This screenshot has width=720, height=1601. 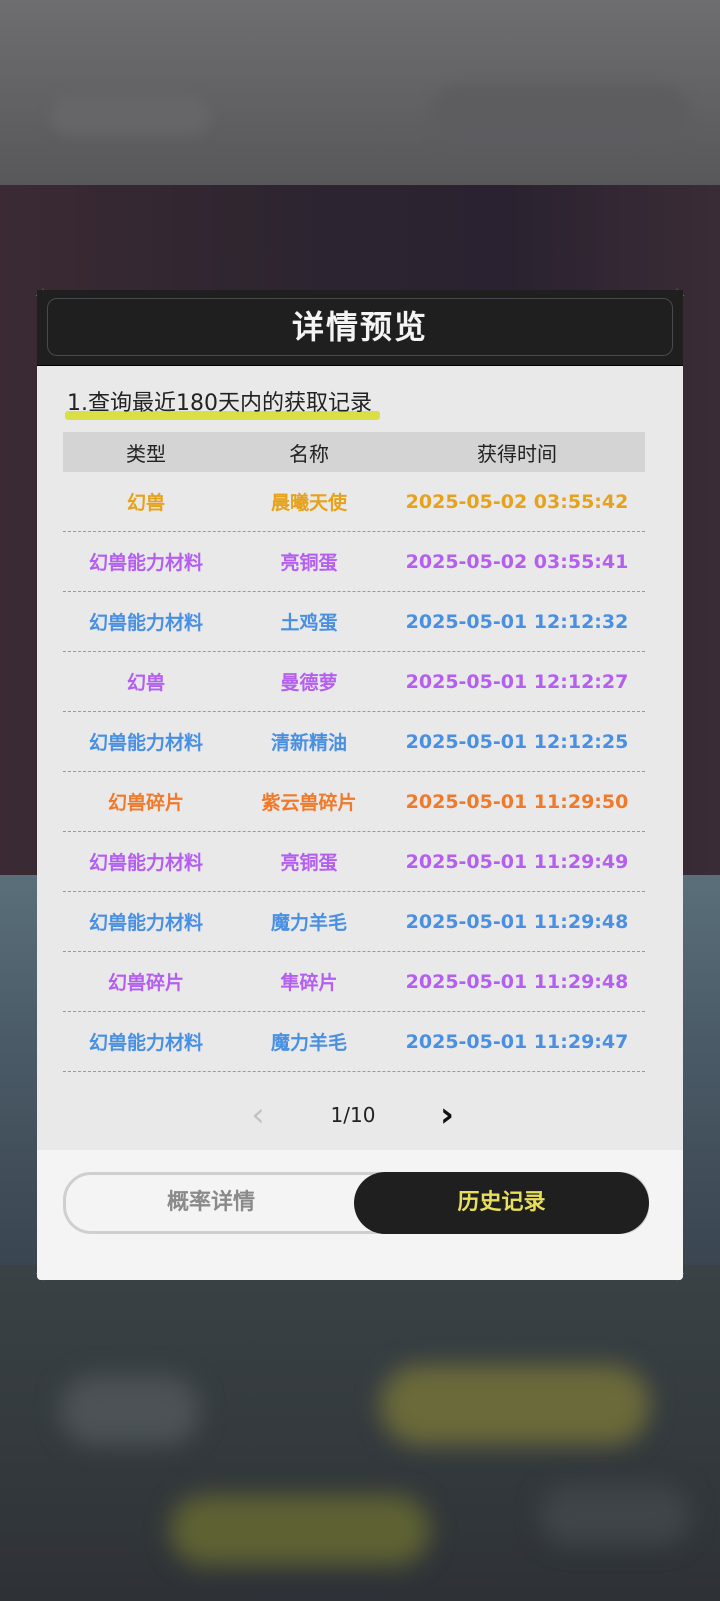 I want to click on table-row: 幻兽能力材料 魔力羊毛 2025-05-01 11:29:47, so click(x=354, y=1042).